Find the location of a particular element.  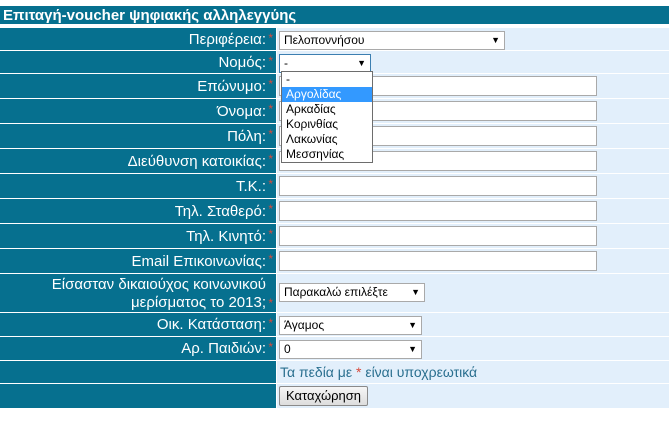

required-note: Τα πεδία με * είναι υποχρεωτικά is located at coordinates (379, 372).